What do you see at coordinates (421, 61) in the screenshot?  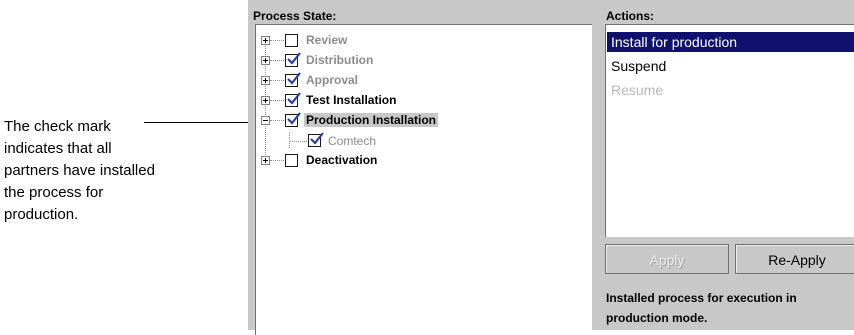 I see `tree-row-distribution: Distribution` at bounding box center [421, 61].